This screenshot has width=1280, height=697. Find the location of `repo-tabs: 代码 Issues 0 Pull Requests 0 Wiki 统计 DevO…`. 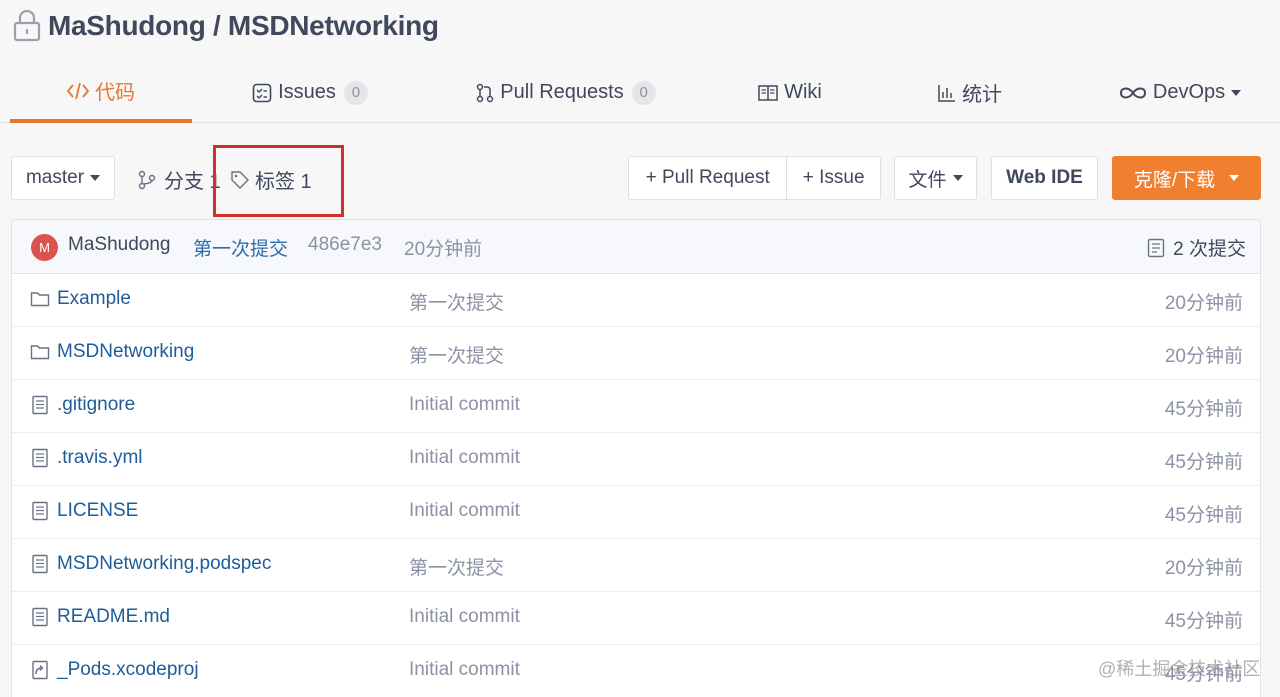

repo-tabs: 代码 Issues 0 Pull Requests 0 Wiki 统计 DevO… is located at coordinates (645, 92).